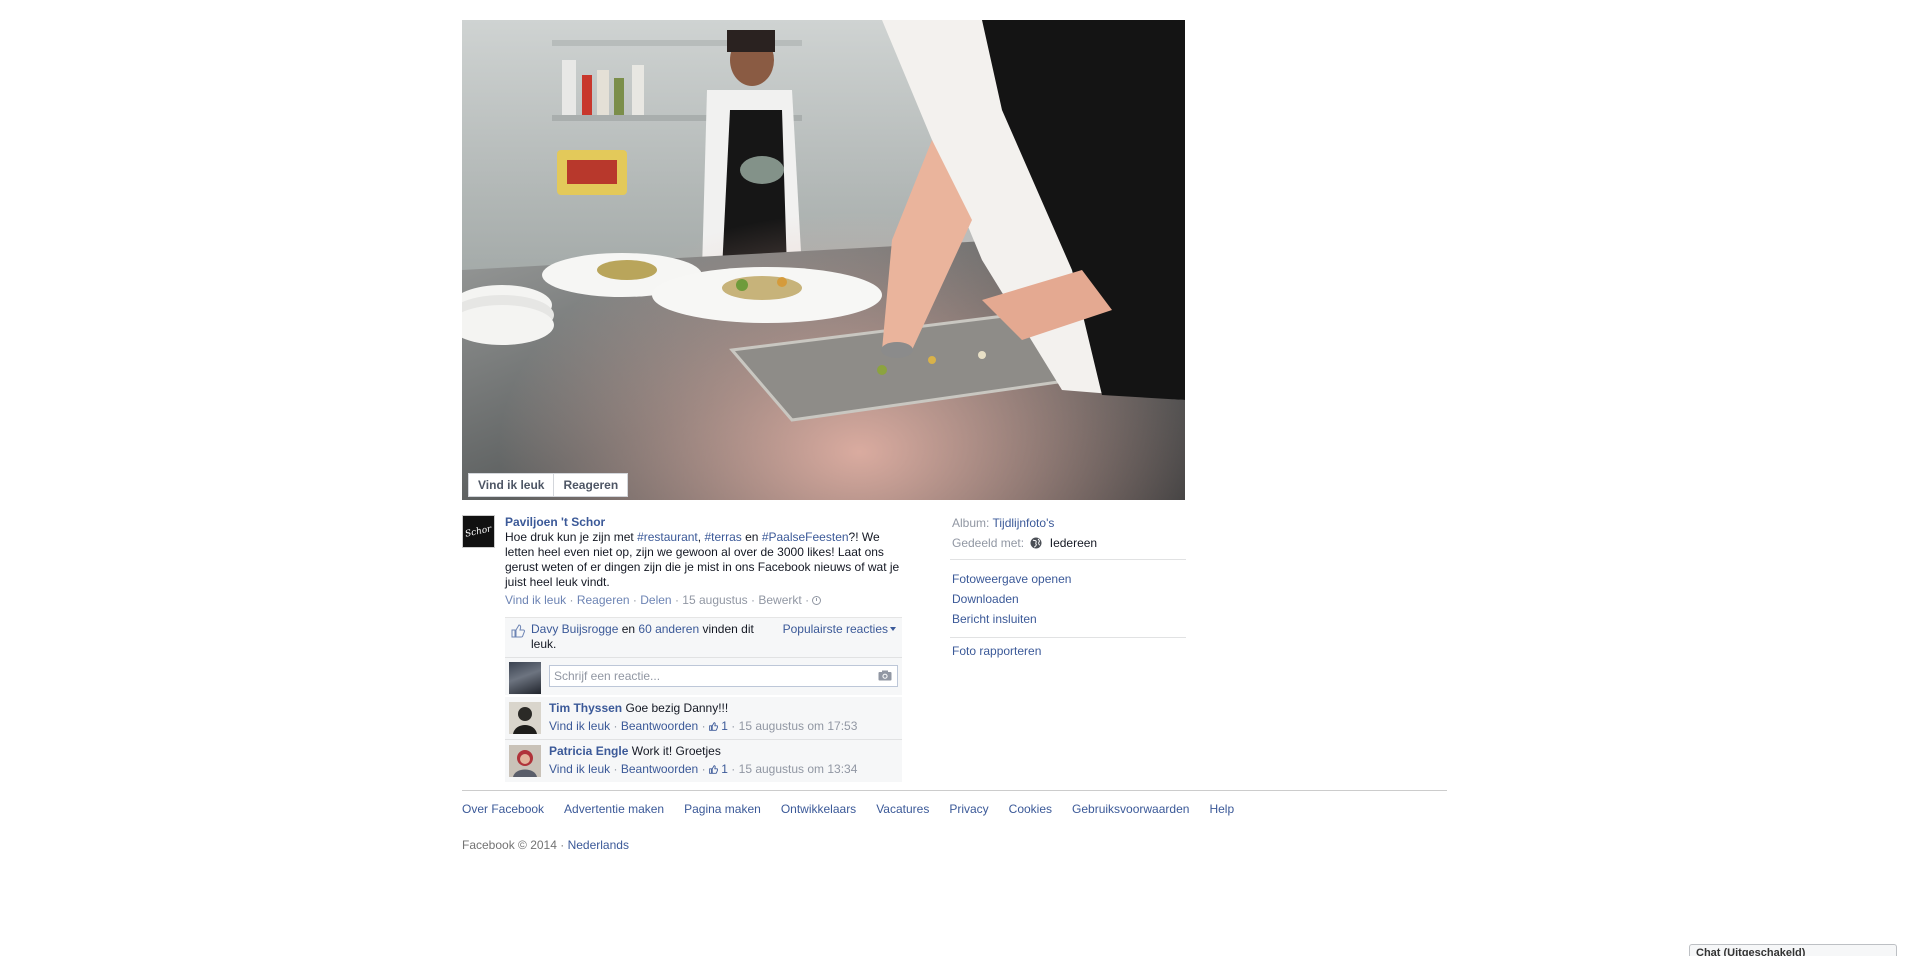 This screenshot has height=956, width=1905. What do you see at coordinates (525, 678) in the screenshot?
I see `current-user-avatar` at bounding box center [525, 678].